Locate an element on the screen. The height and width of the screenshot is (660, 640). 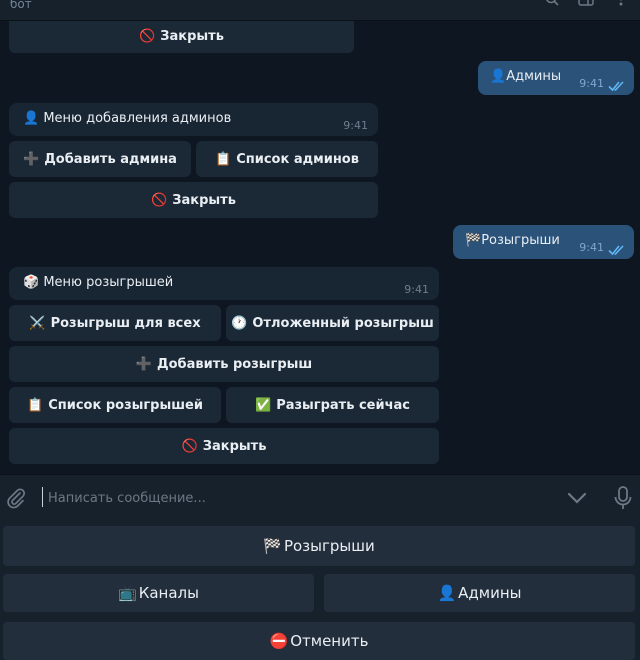
inline-button-add-giveaway: ➕ Добавить розыгрыш is located at coordinates (224, 364).